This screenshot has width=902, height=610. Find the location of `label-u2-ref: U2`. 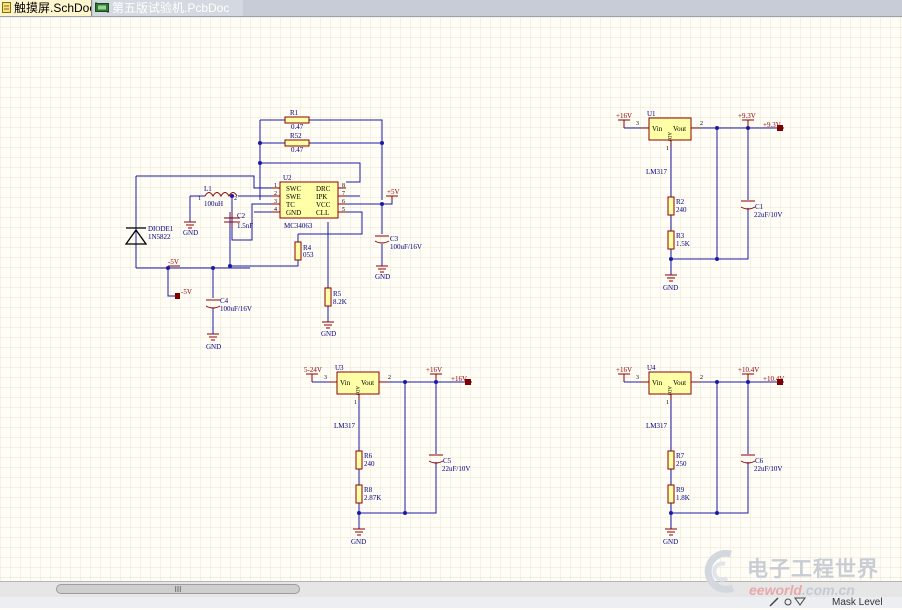

label-u2-ref: U2 is located at coordinates (287, 178).